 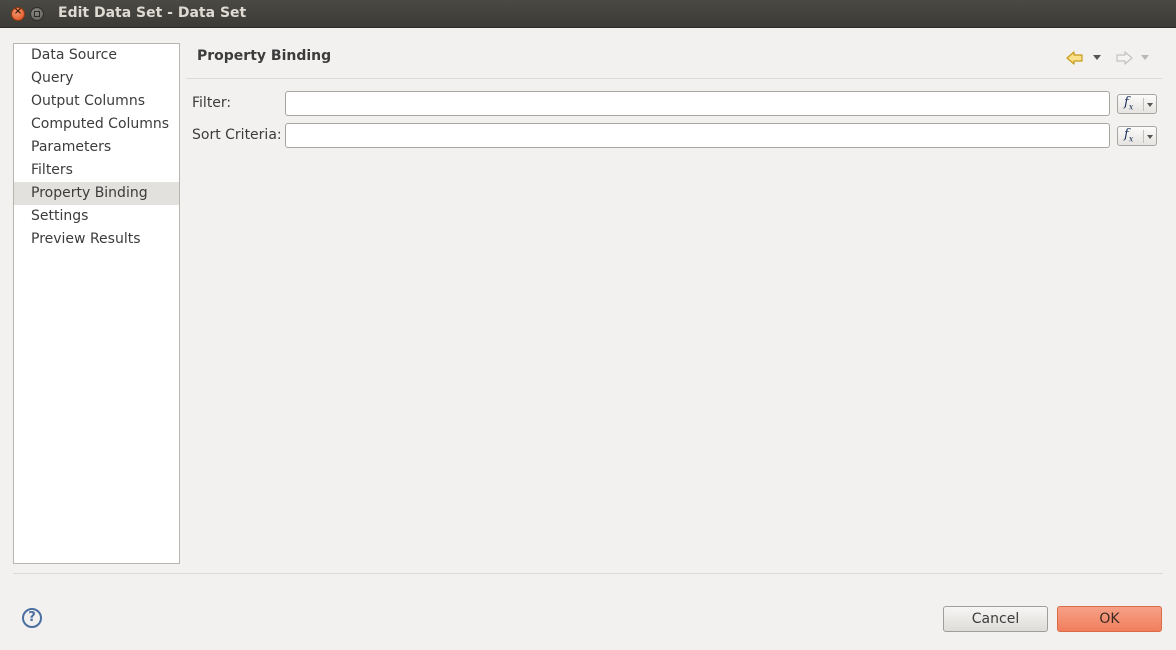 I want to click on close-icon: ×, so click(x=18, y=11).